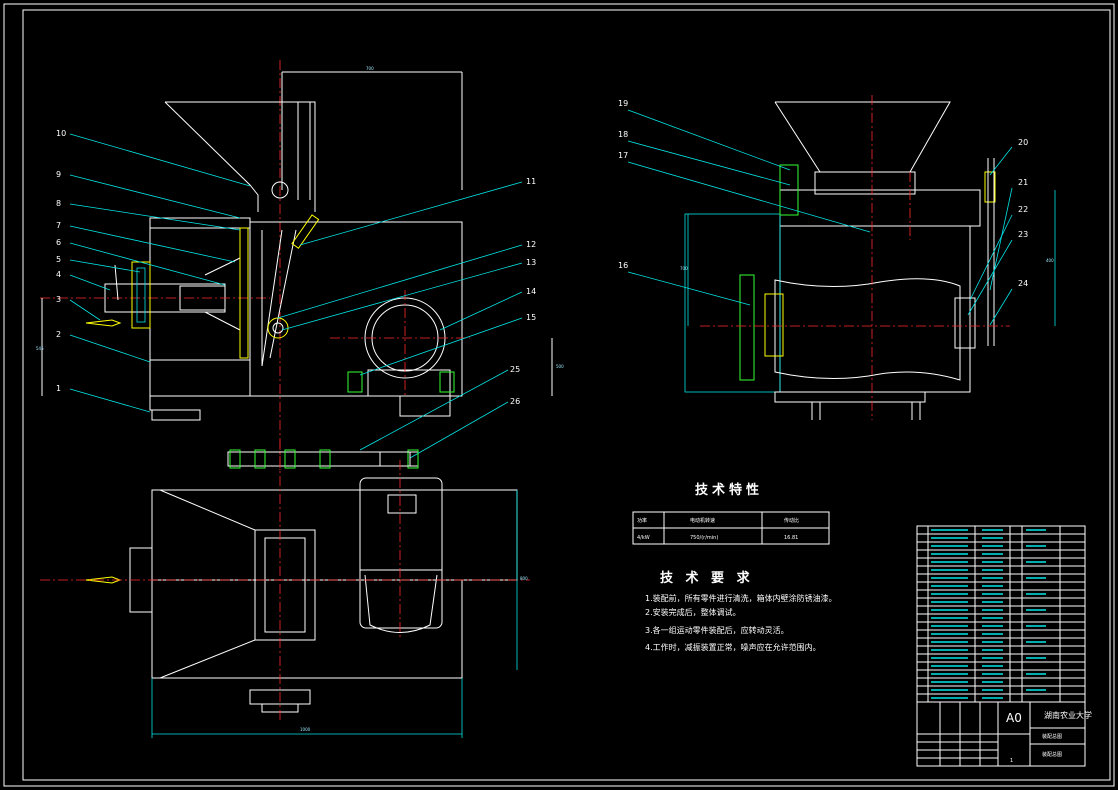 This screenshot has height=790, width=1118. What do you see at coordinates (305, 729) in the screenshot?
I see `svg-text: 1000` at bounding box center [305, 729].